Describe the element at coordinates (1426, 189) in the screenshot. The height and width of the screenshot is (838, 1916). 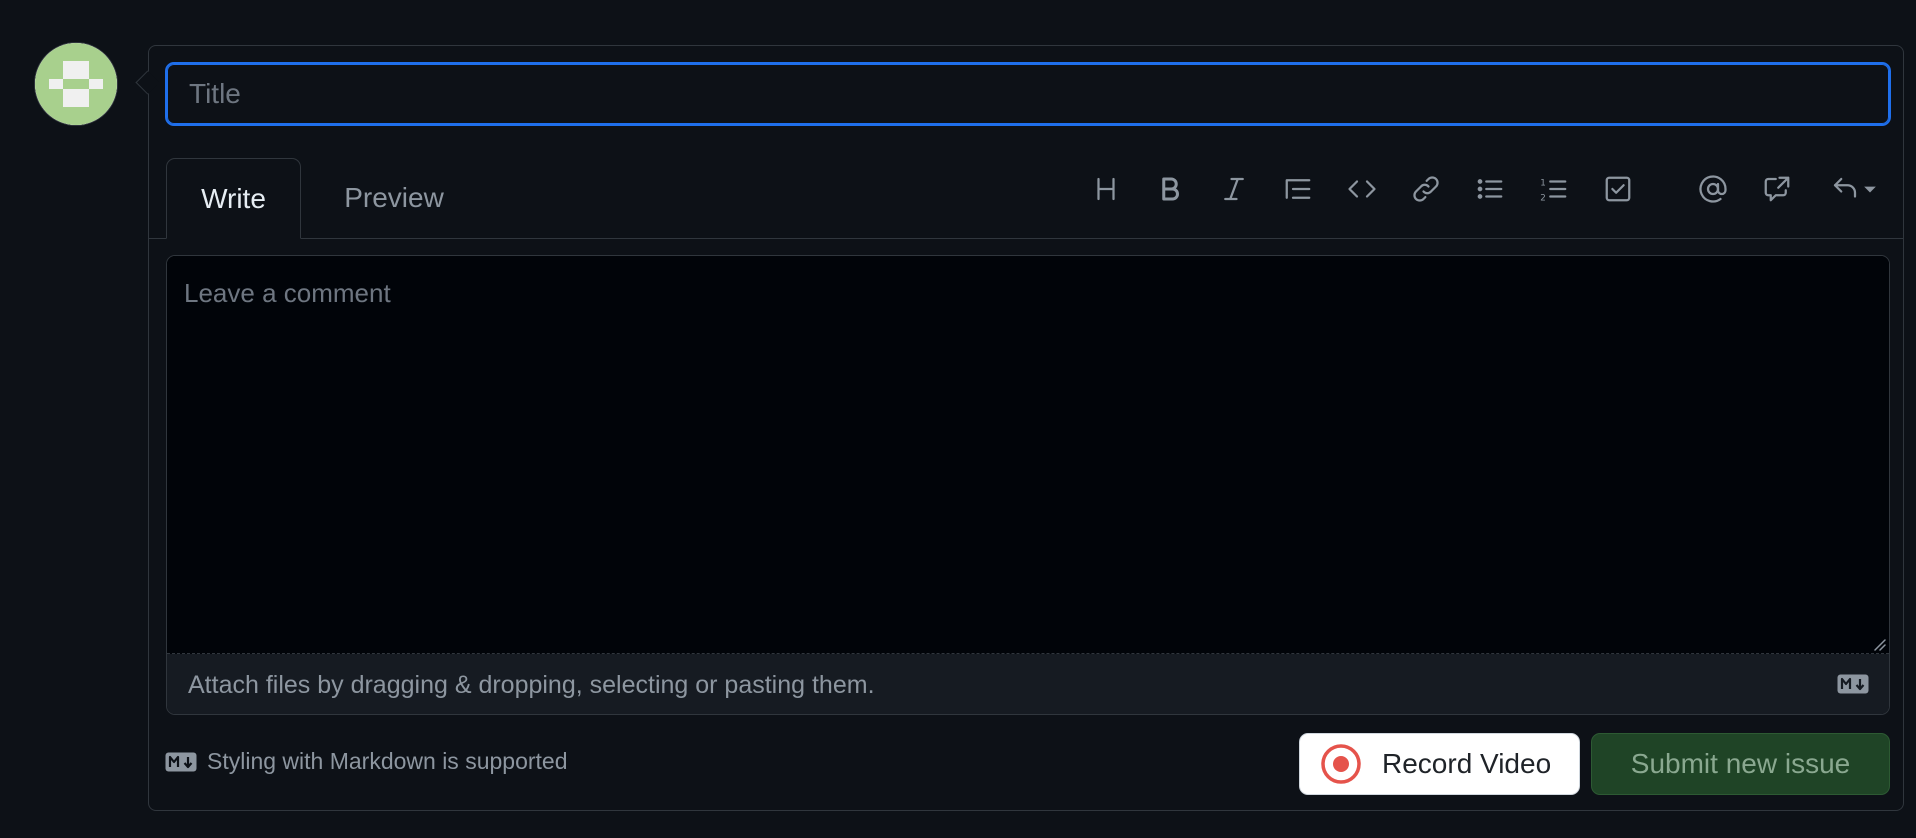
I see `link-icon` at that location.